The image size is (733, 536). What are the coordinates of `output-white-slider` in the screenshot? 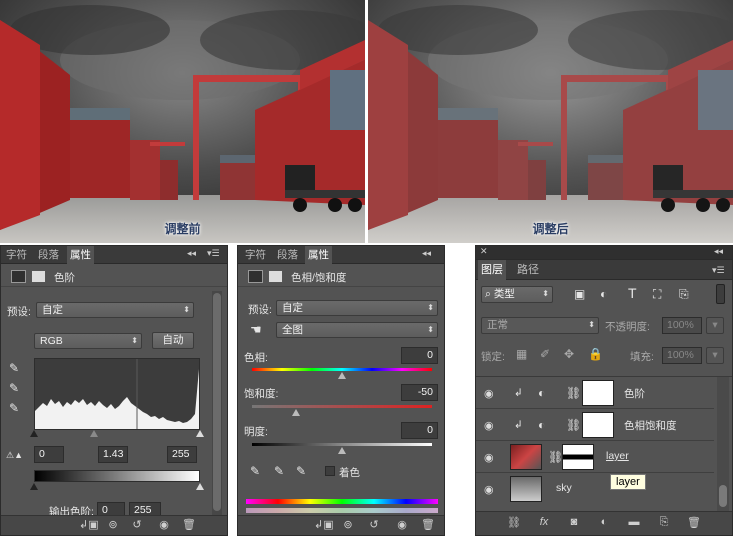 It's located at (200, 486).